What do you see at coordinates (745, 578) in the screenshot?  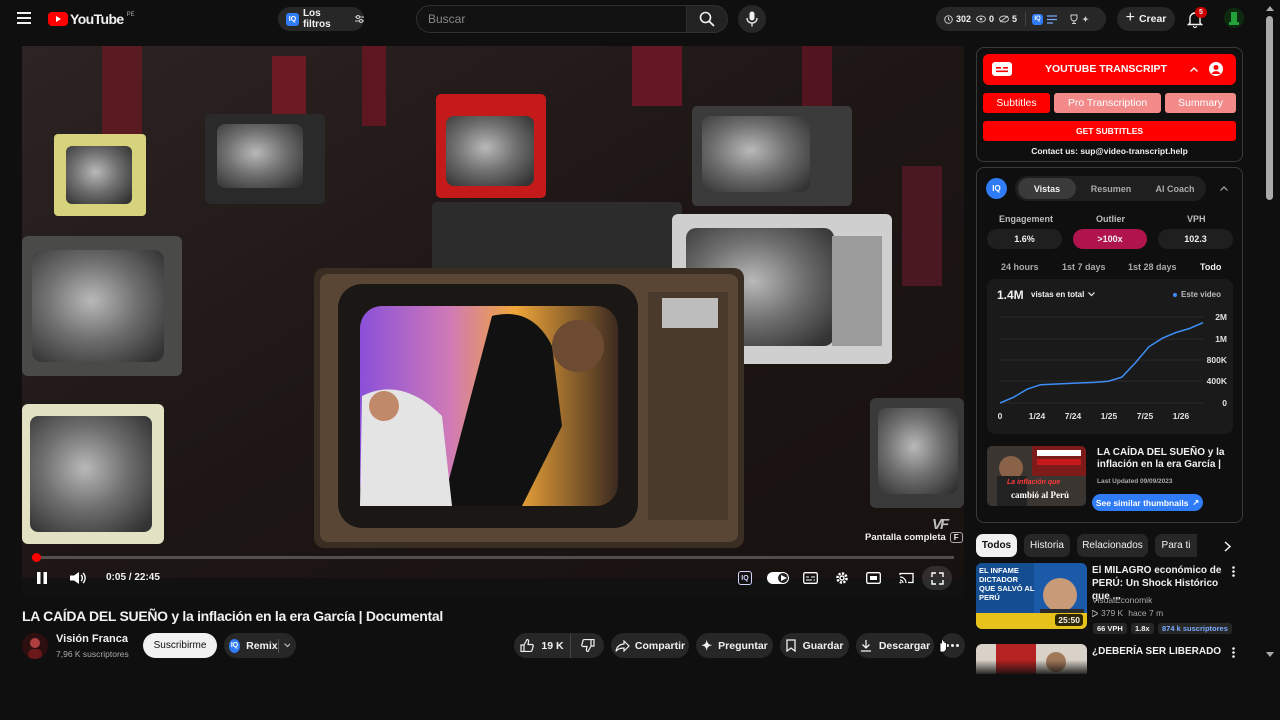 I see `vidiq-player-button: IQ` at bounding box center [745, 578].